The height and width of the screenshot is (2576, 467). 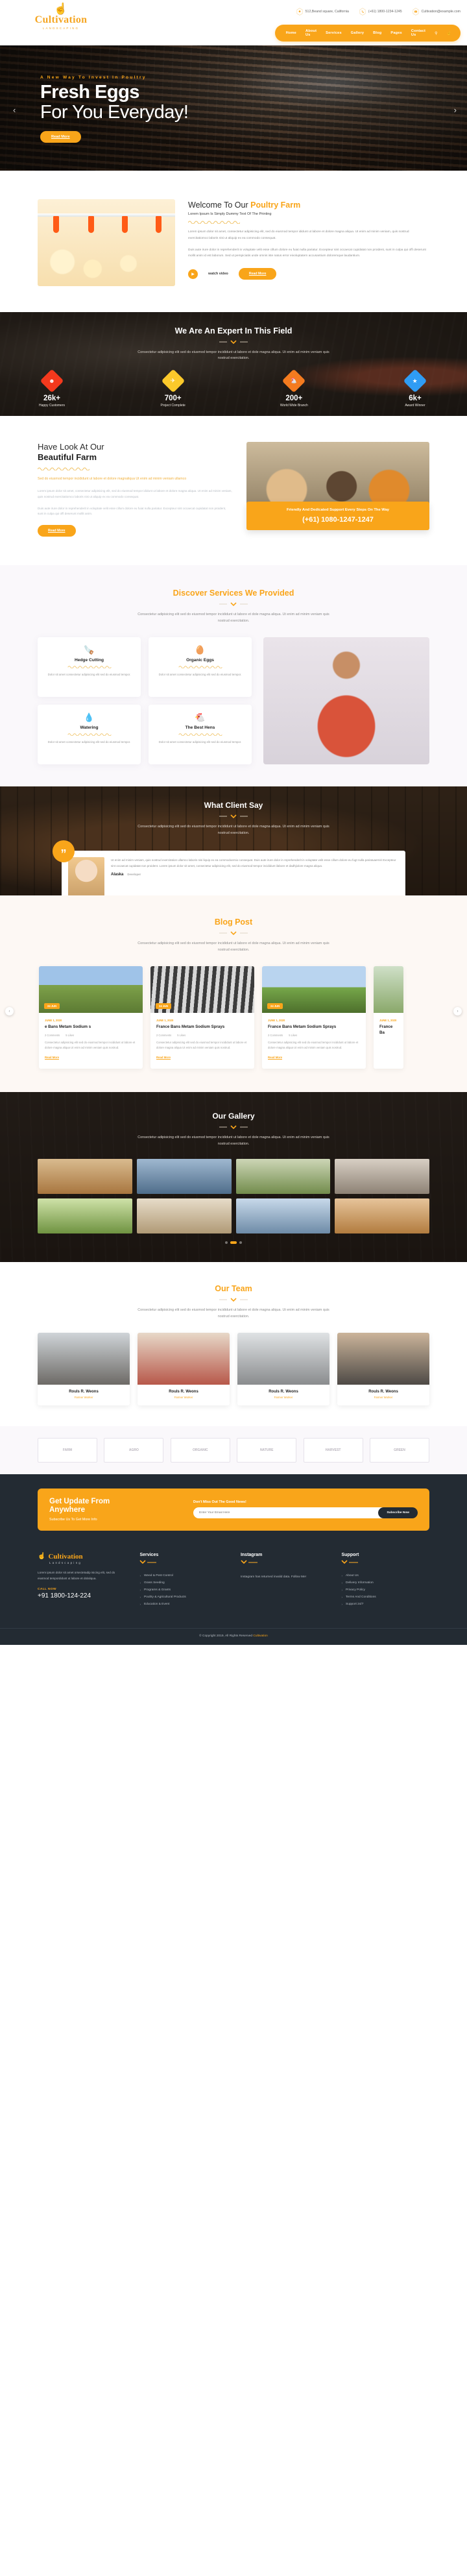 I want to click on nav-item-blog: Blog, so click(x=377, y=33).